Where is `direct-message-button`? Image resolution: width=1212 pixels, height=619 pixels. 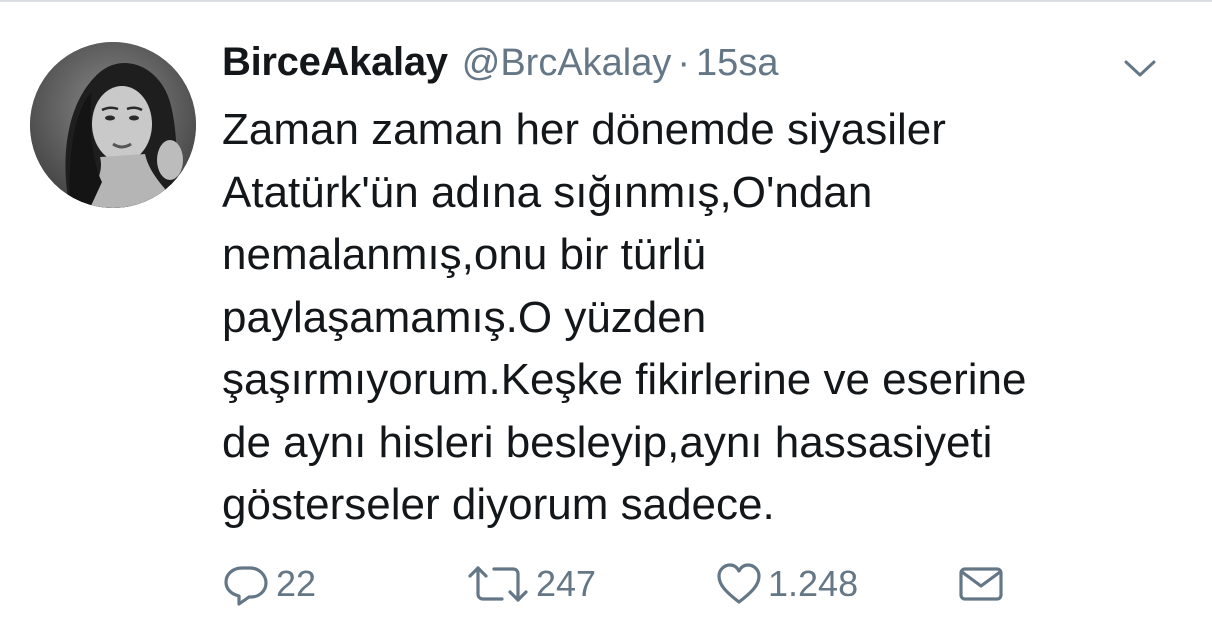 direct-message-button is located at coordinates (981, 584).